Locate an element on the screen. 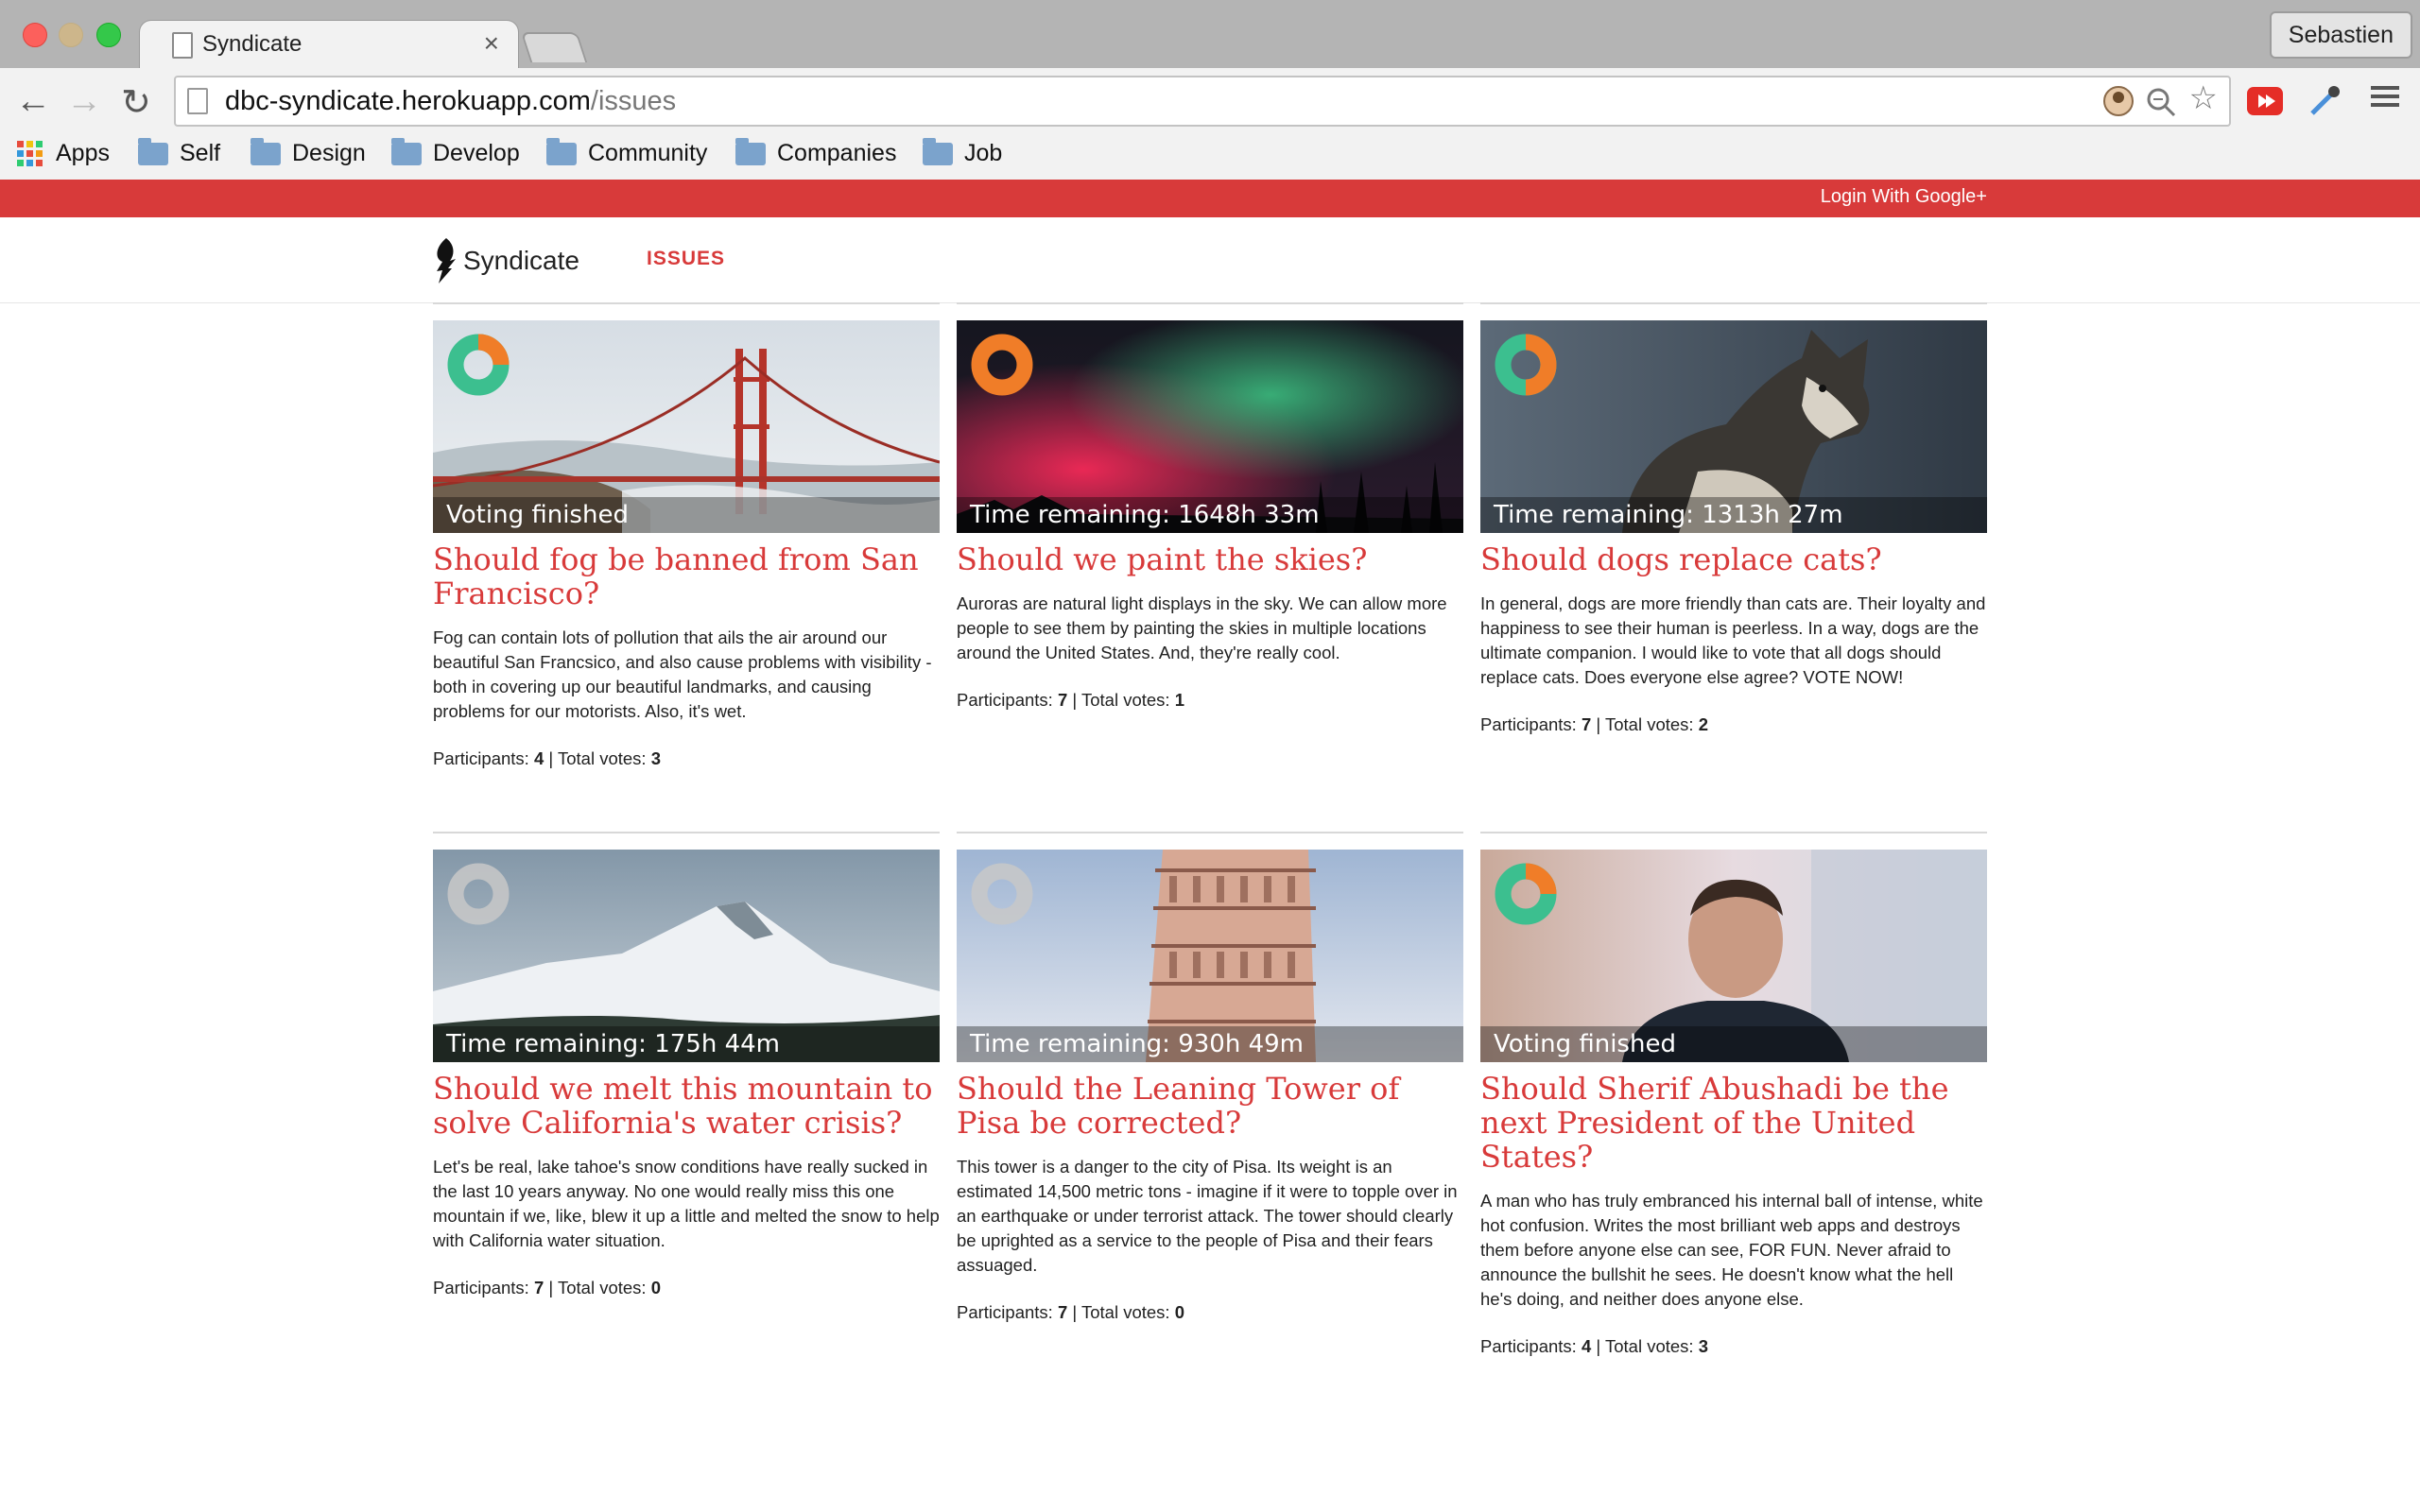  bookmark-label: Companies is located at coordinates (837, 153).